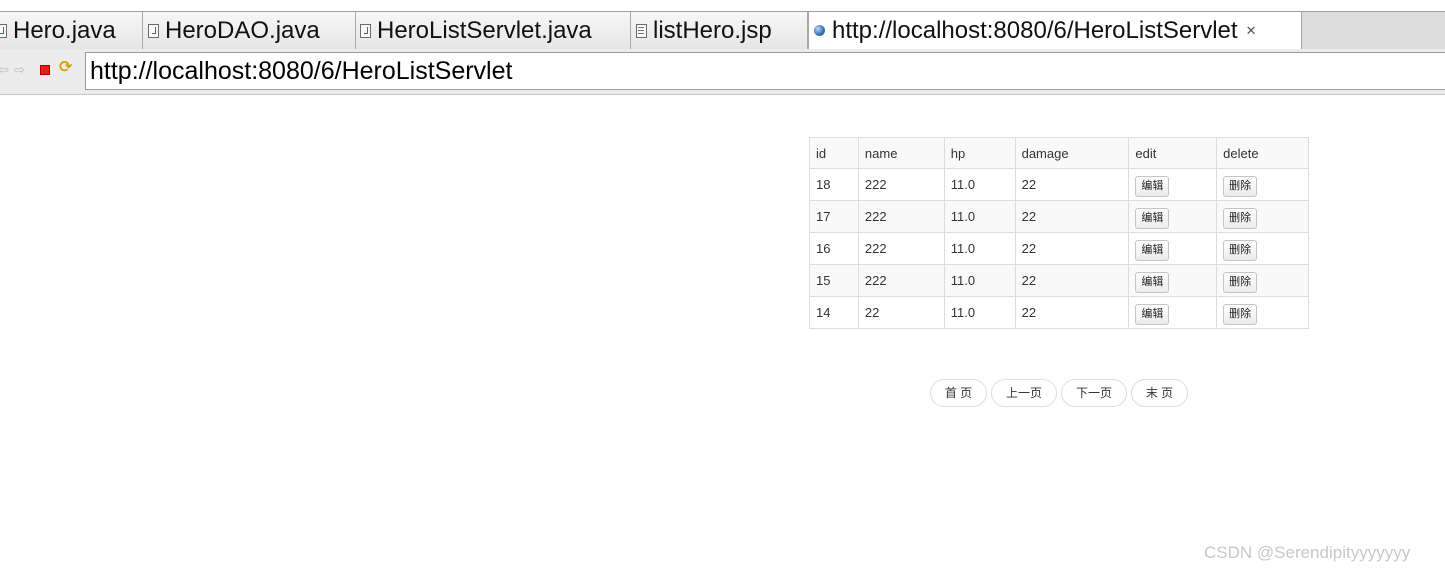 This screenshot has height=573, width=1445. I want to click on pagination: 首 页 上一页 下一页 末 页, so click(1059, 393).